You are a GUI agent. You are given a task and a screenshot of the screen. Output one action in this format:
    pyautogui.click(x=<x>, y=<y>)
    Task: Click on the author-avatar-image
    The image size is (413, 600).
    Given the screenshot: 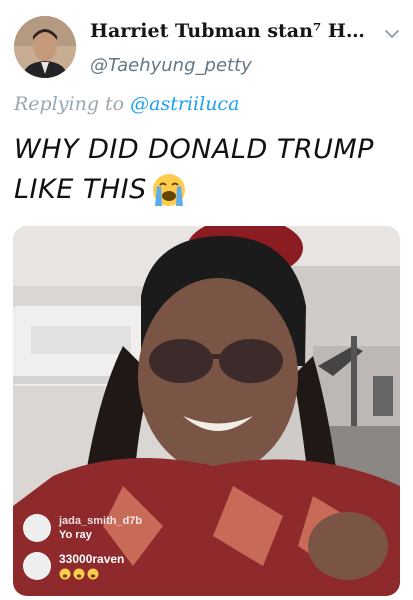 What is the action you would take?
    pyautogui.click(x=45, y=47)
    